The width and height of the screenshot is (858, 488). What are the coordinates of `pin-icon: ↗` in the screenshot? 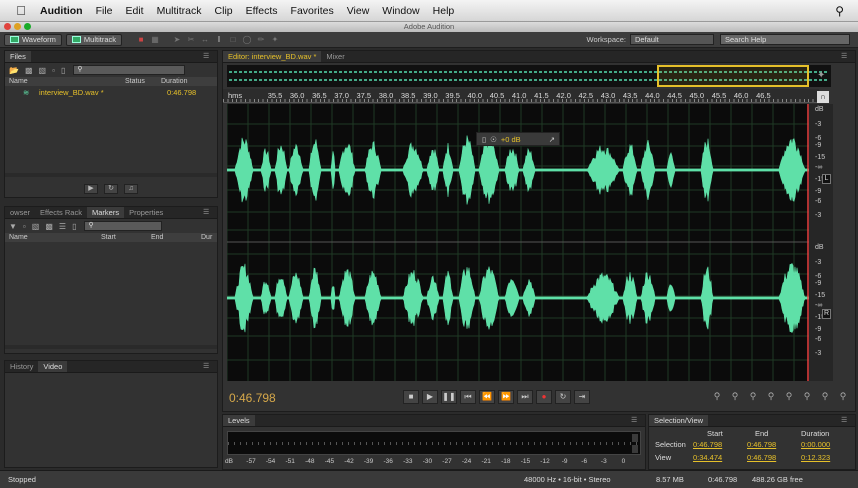 It's located at (552, 139).